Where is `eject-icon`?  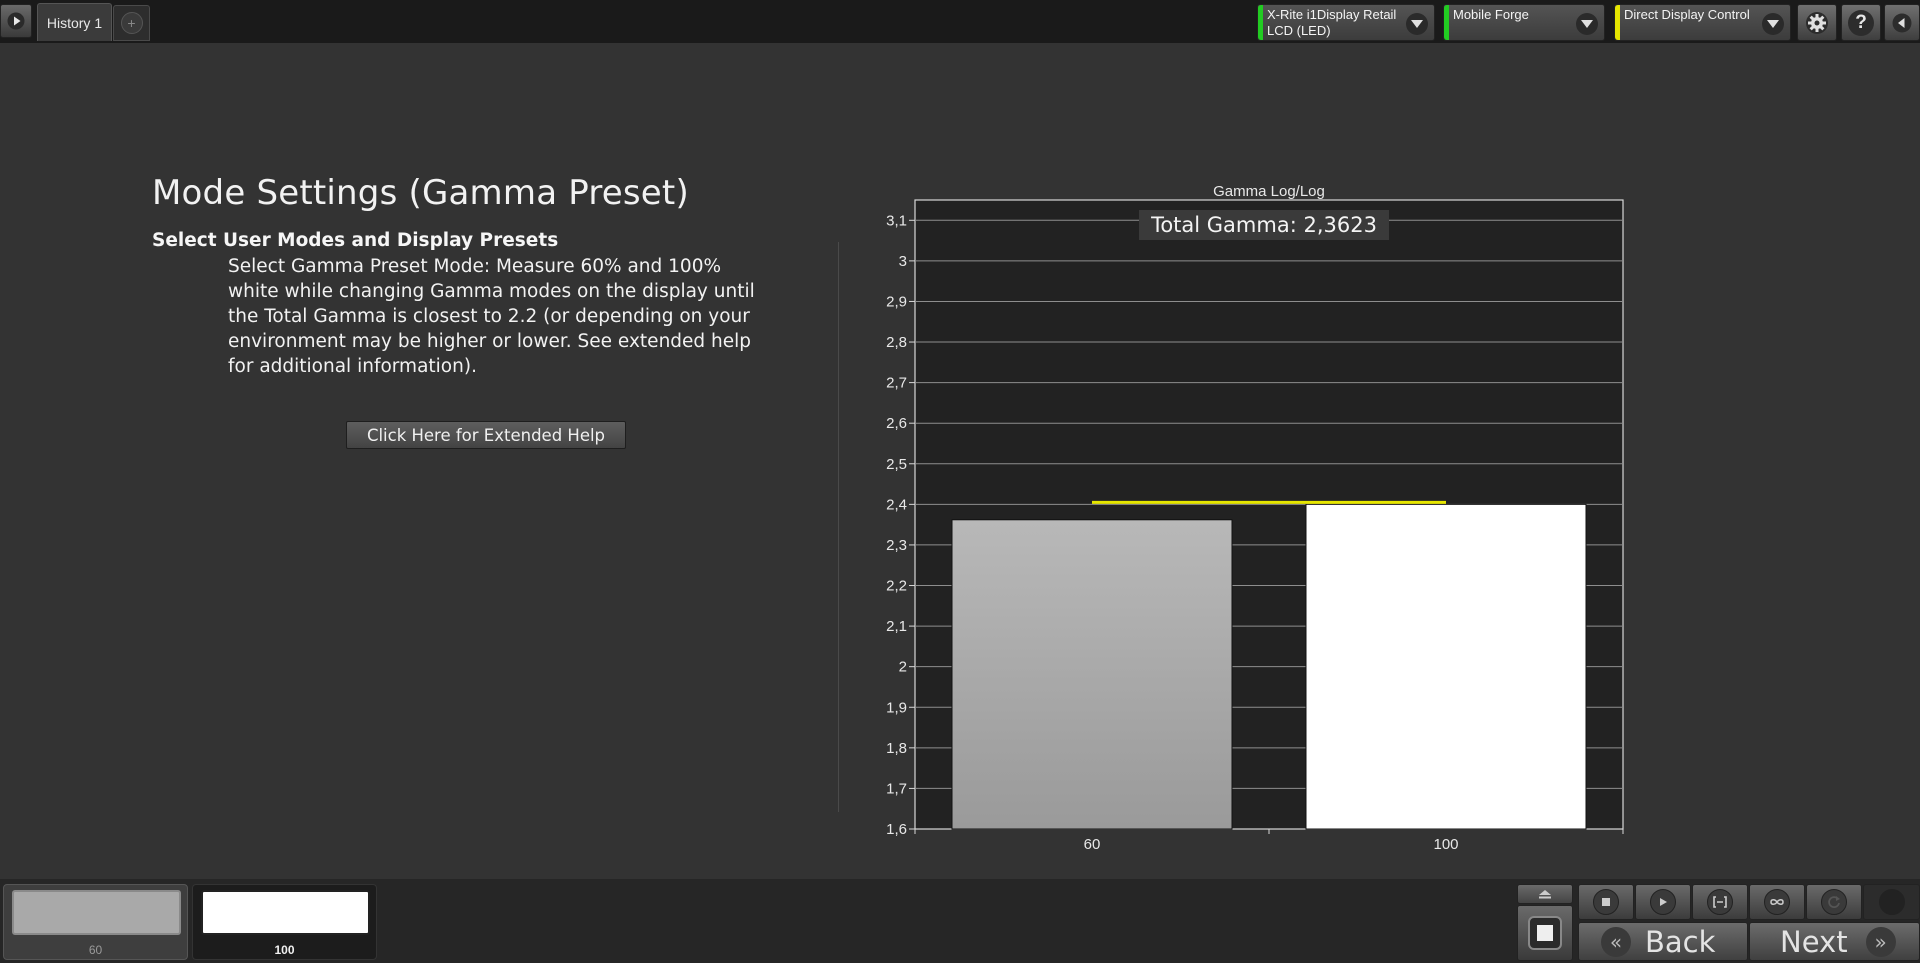
eject-icon is located at coordinates (1545, 894).